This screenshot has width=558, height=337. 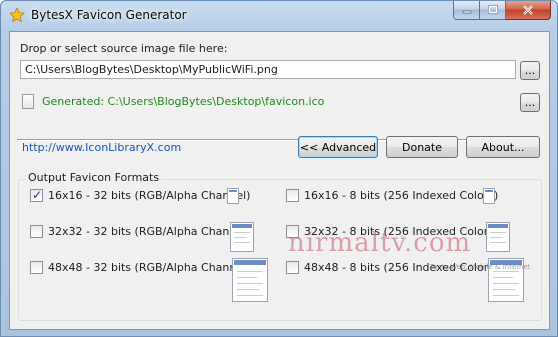 I want to click on format-label-16-8: 16x16 - 8 bits (256 Indexed Colors), so click(x=401, y=195).